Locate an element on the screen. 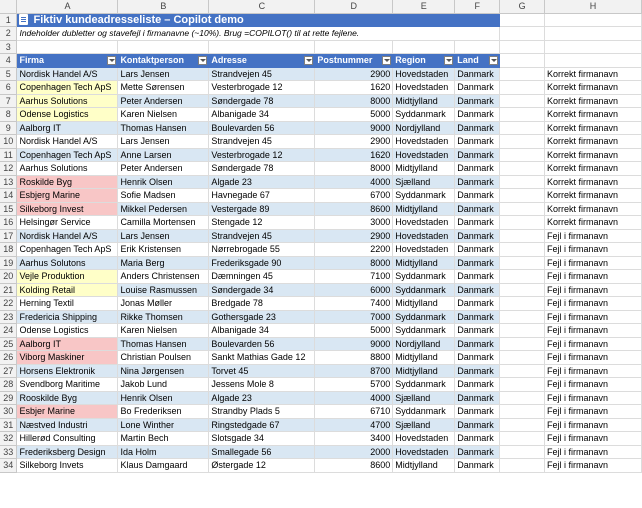  cell-firma: Viborg Maskiner is located at coordinates (67, 357).